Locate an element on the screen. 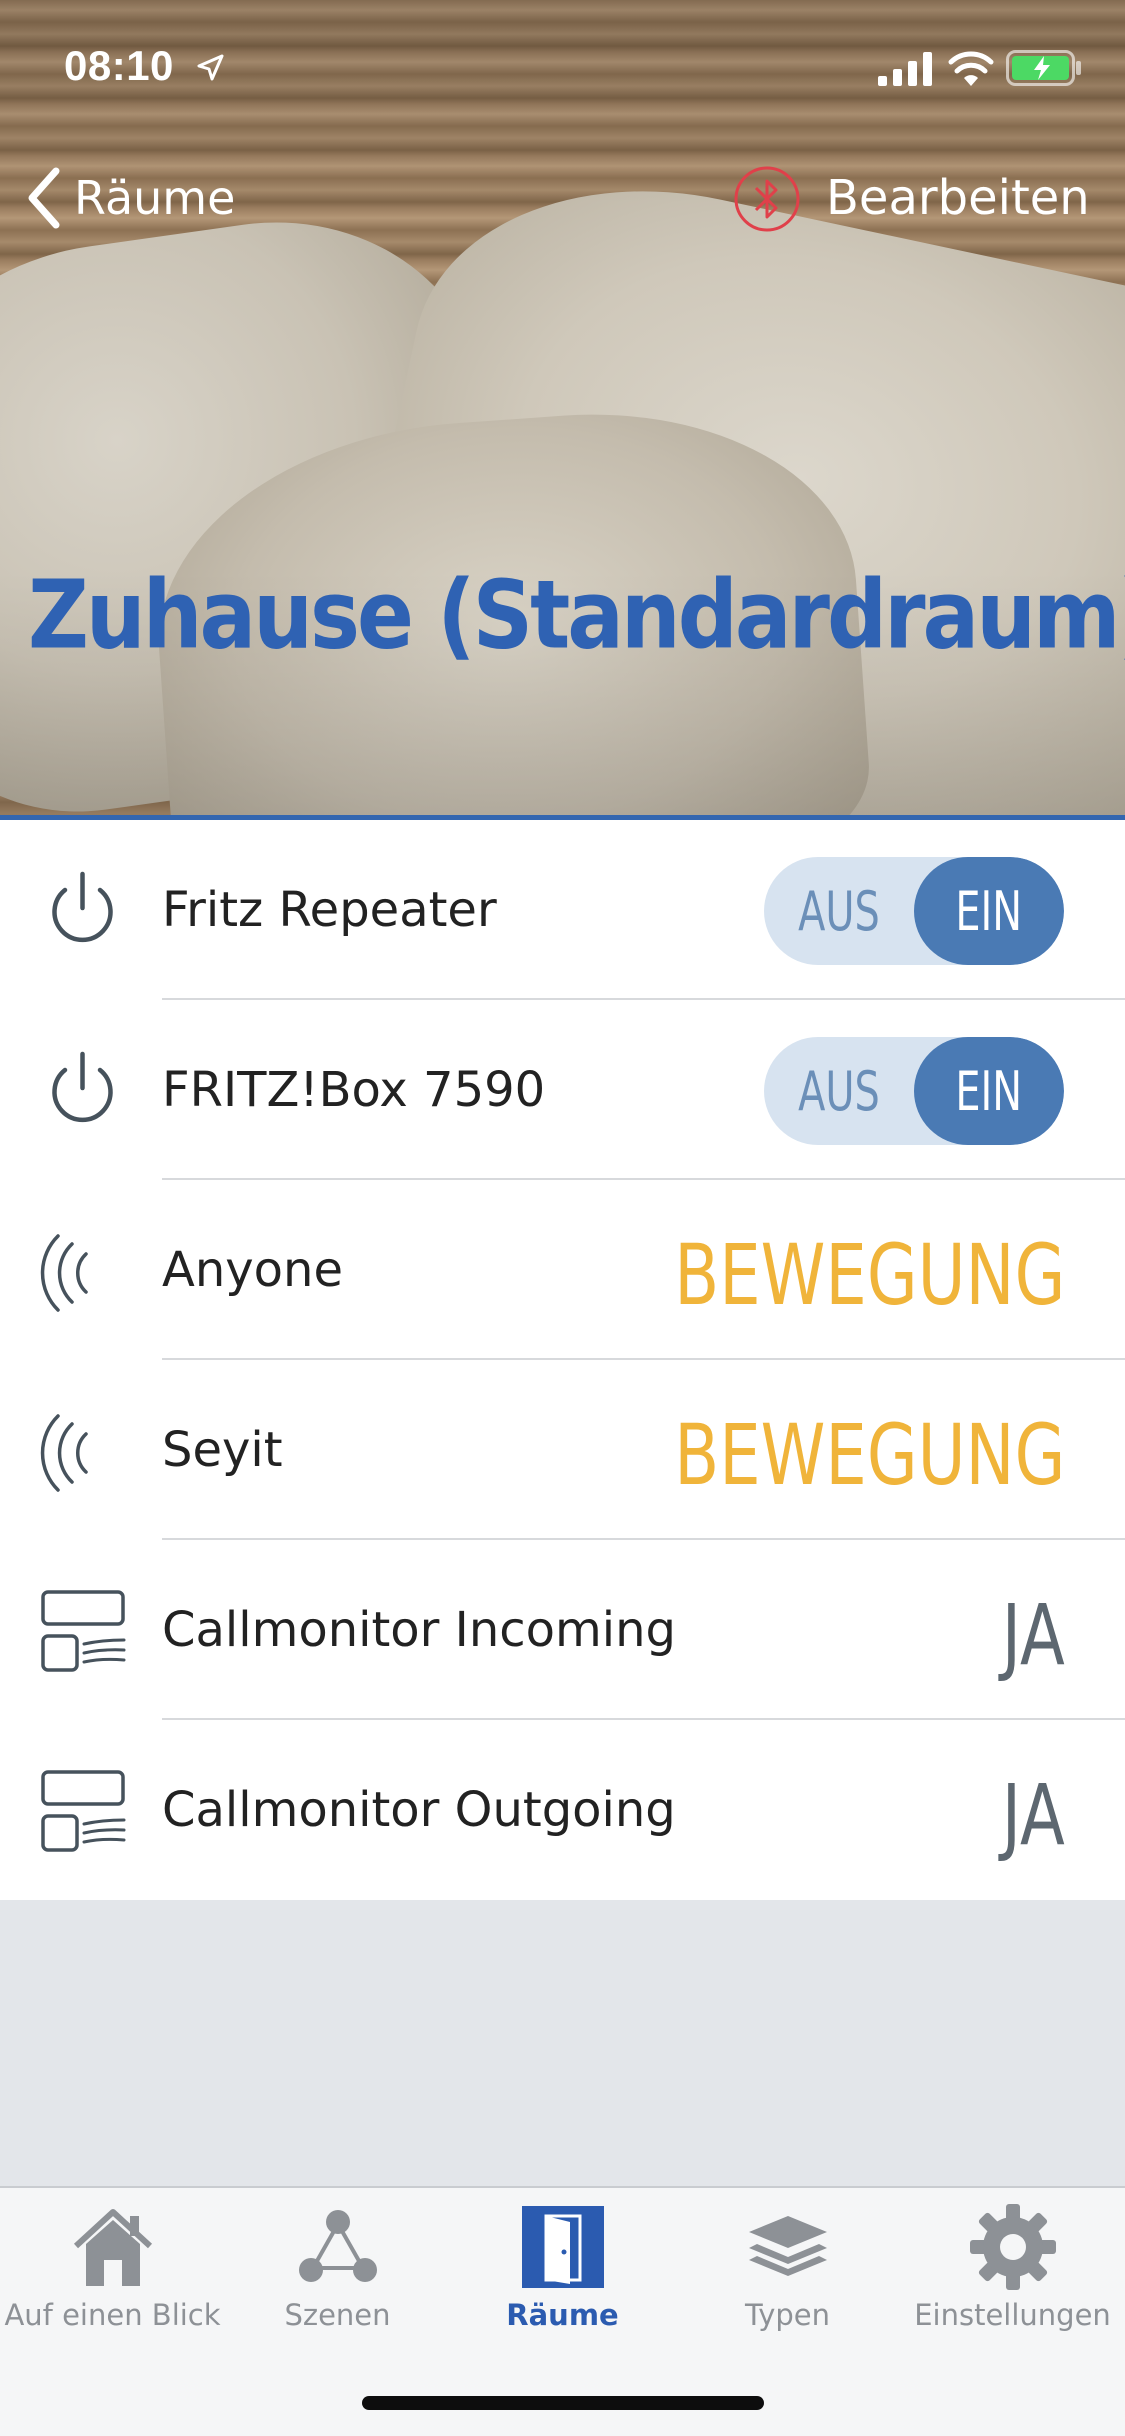 The height and width of the screenshot is (2436, 1125). device-row-seyit: Seyit BEWEGUNG is located at coordinates (562, 1450).